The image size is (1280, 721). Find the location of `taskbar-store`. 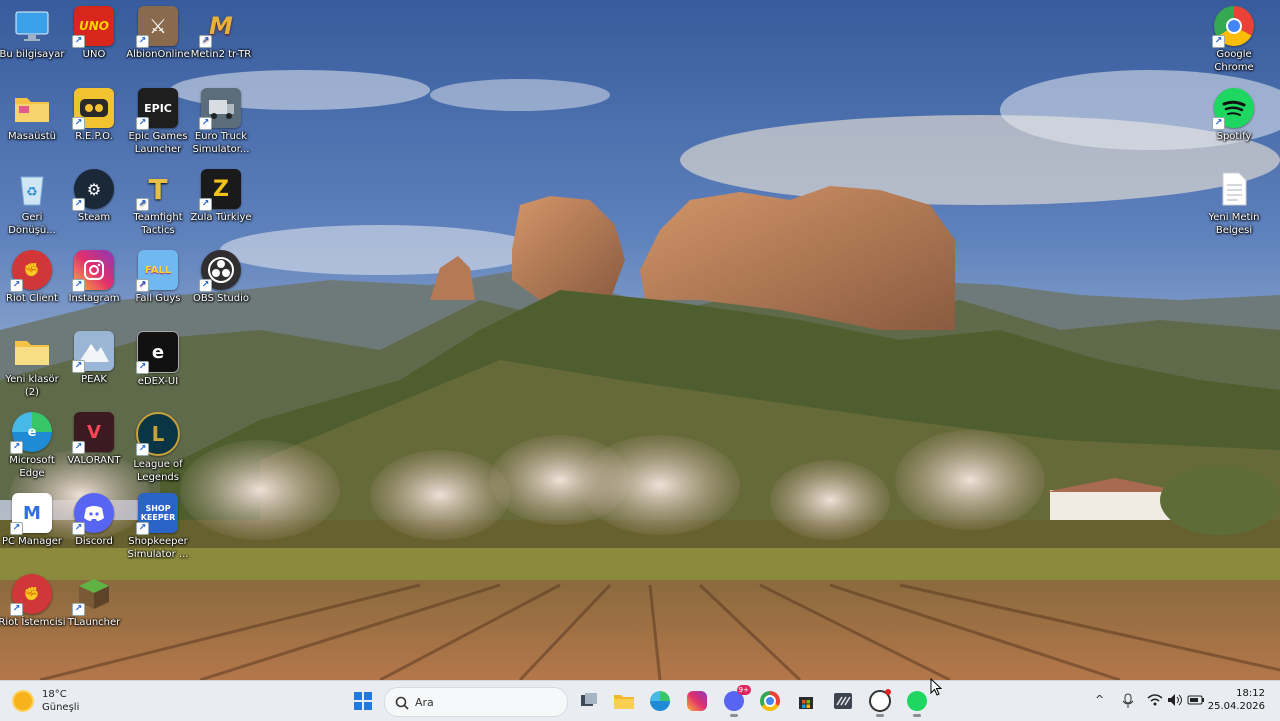

taskbar-store is located at coordinates (806, 701).